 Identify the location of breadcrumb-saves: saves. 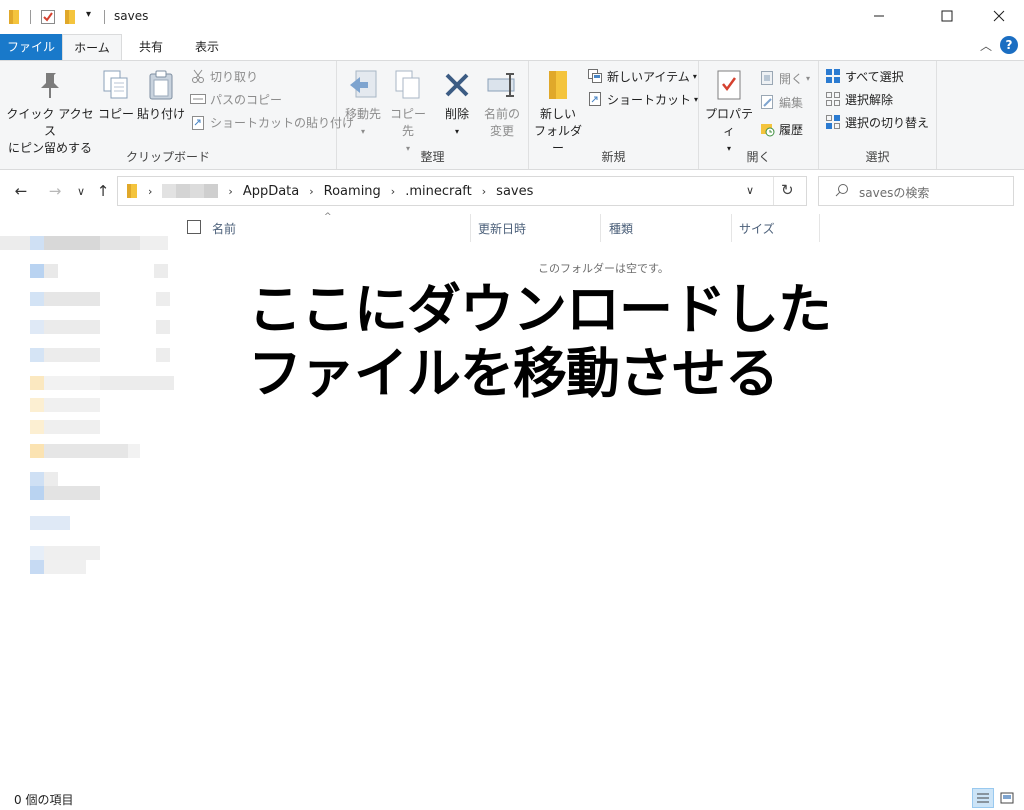
(514, 191).